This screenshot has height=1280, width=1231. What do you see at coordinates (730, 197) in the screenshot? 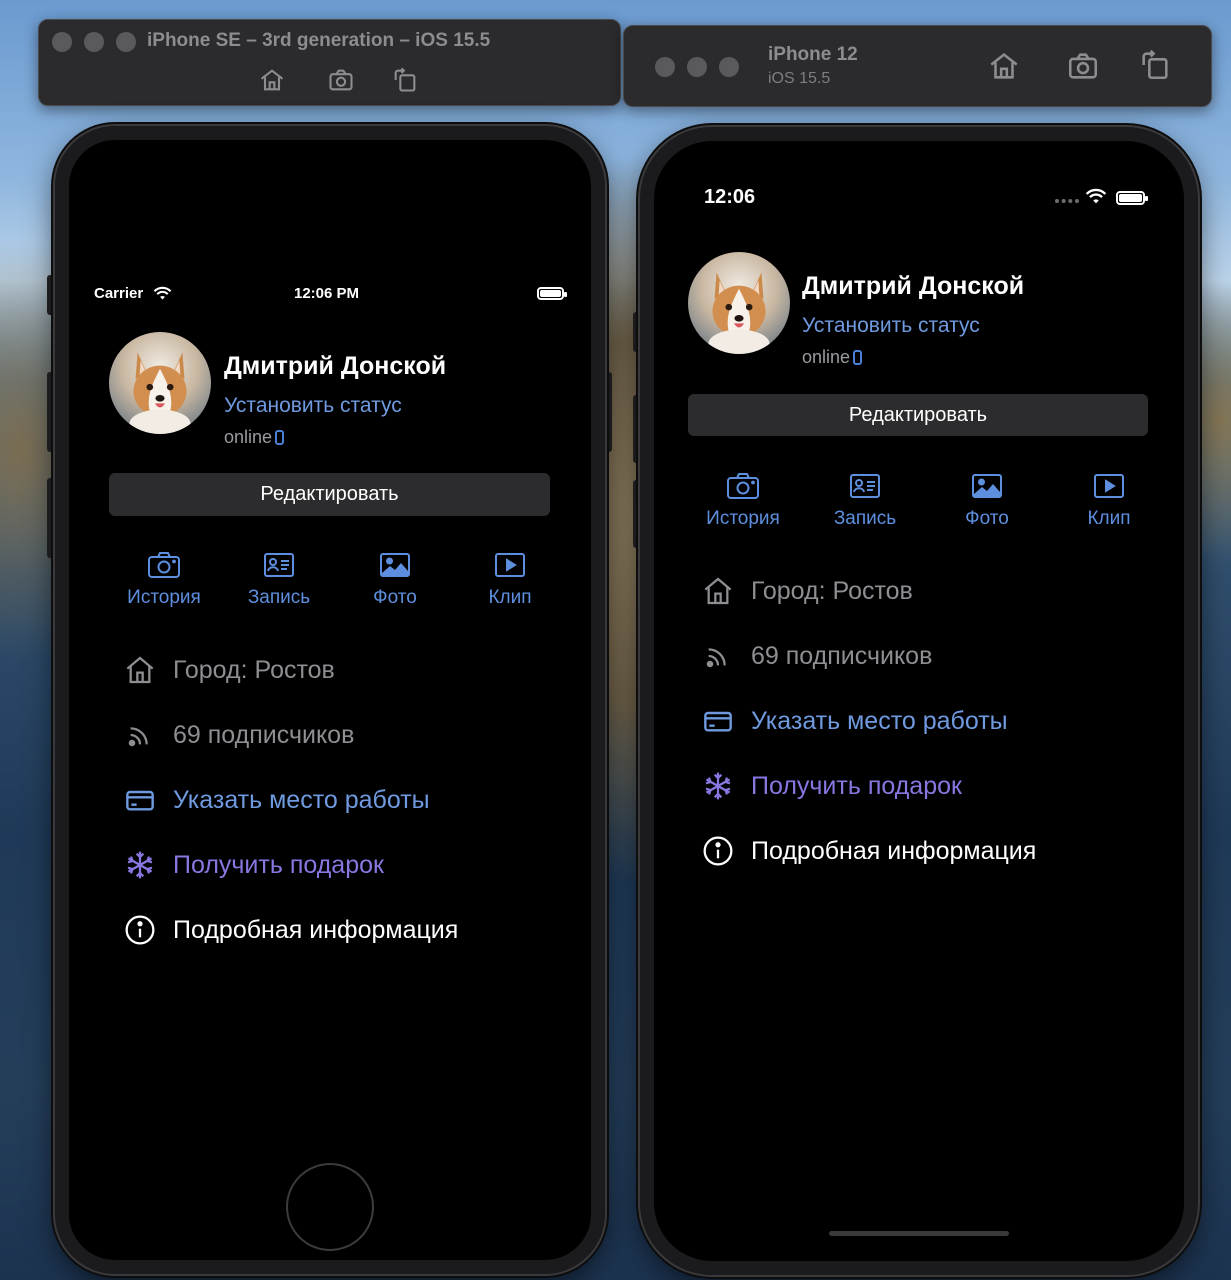
I see `status-time: 12:06` at bounding box center [730, 197].